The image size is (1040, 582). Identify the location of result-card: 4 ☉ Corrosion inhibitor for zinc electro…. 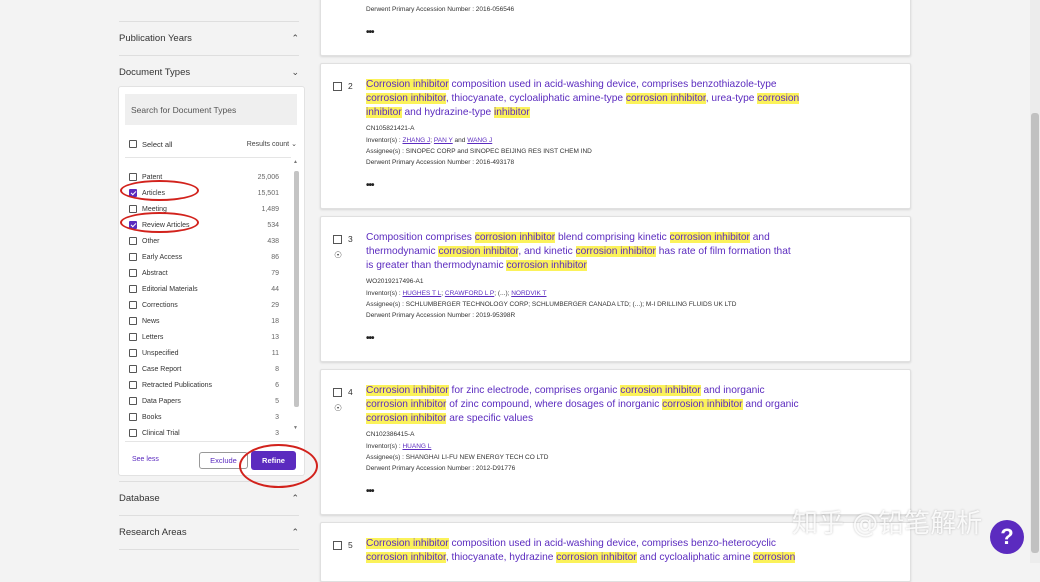
(615, 442).